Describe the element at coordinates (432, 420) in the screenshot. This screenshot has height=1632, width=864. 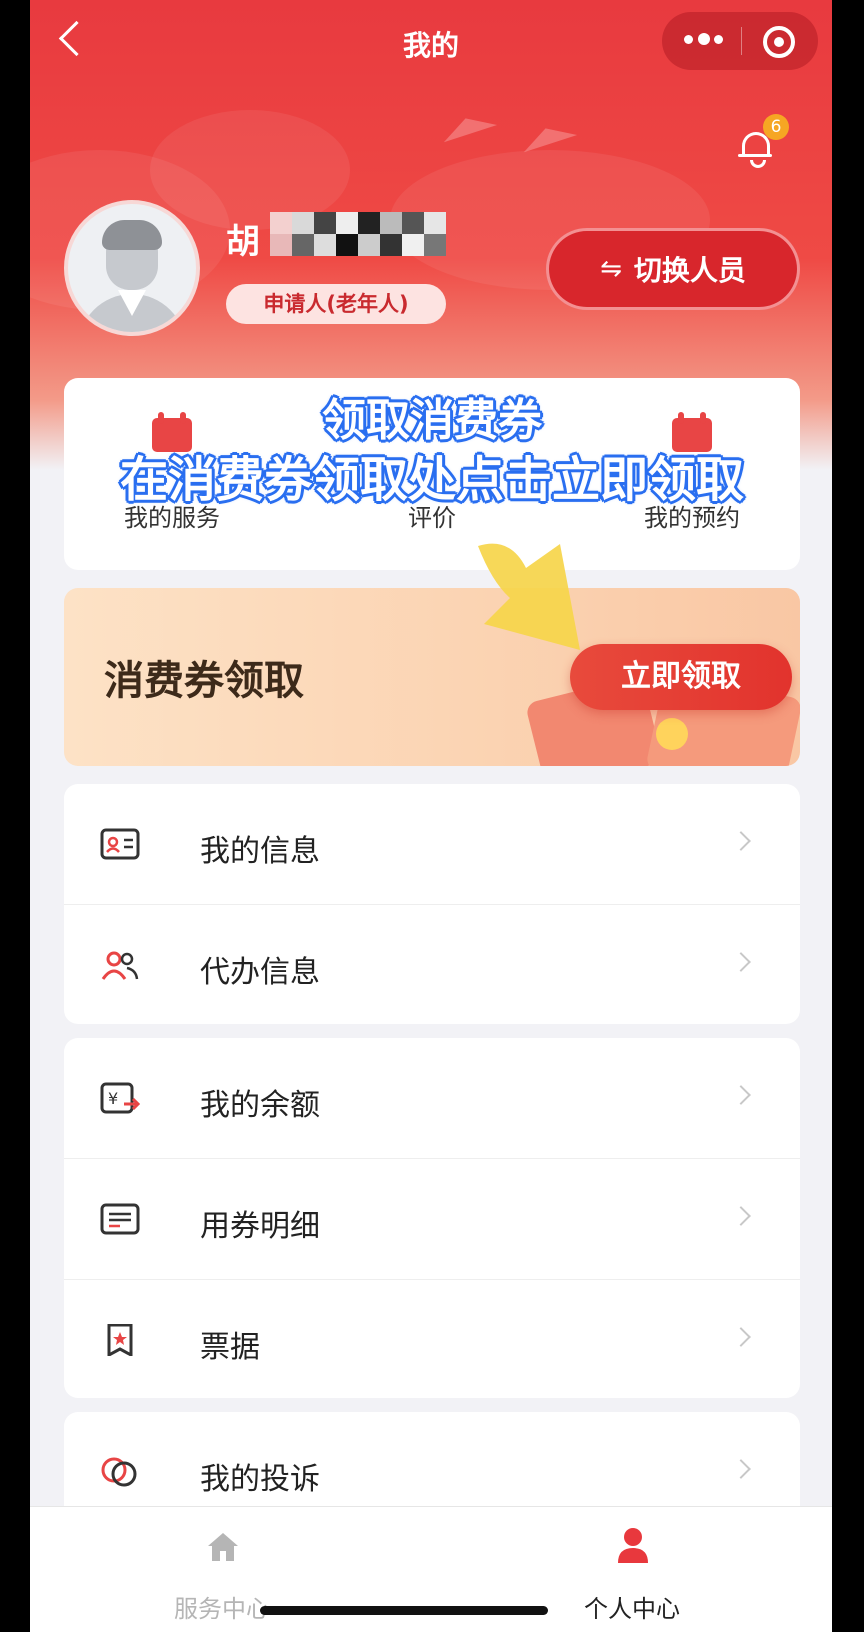
I see `tutorial-caption-line1: 领取消费券` at that location.